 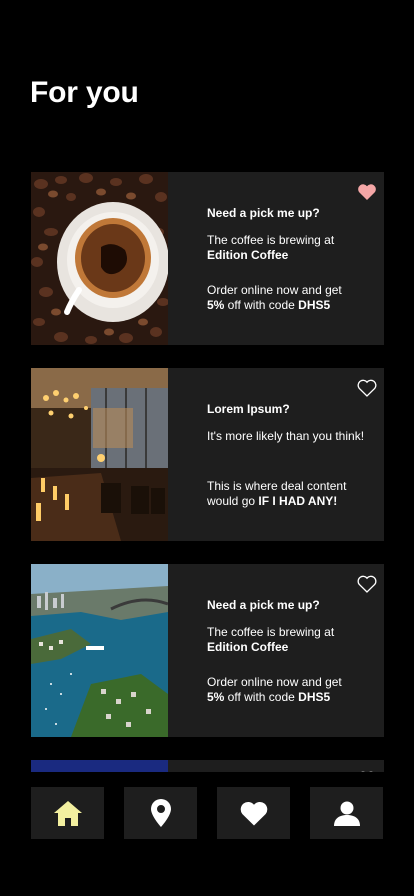 I want to click on deal-card, so click(x=207, y=766).